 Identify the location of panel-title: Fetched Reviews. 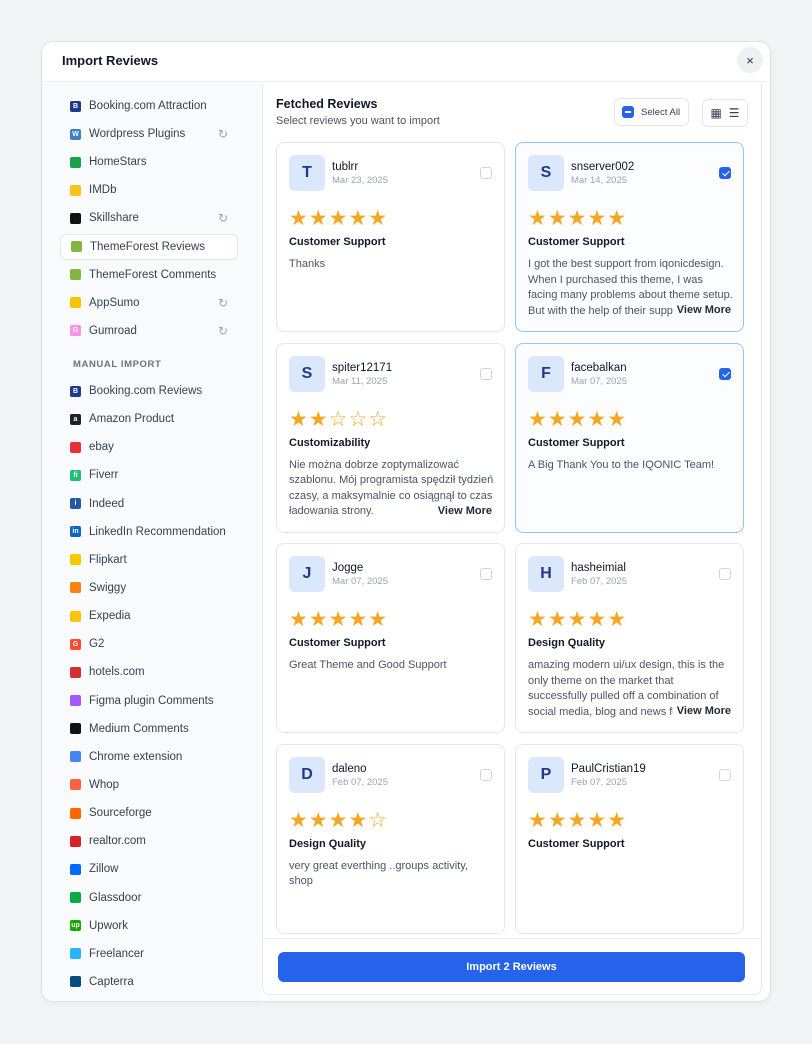
(327, 104).